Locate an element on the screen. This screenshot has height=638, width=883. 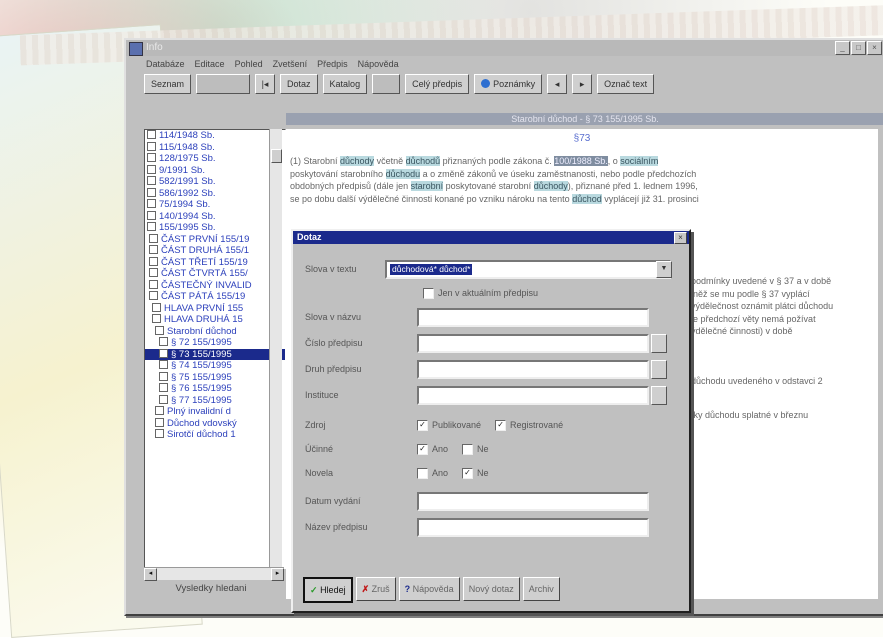
tree-item: 9/1991 Sb. is located at coordinates (215, 170).